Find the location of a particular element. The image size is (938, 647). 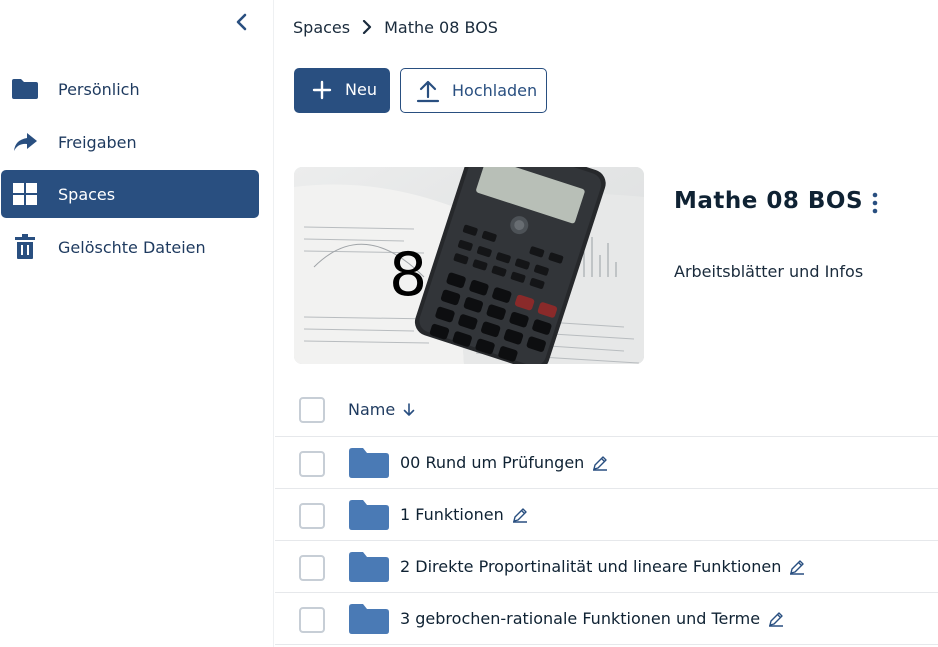

upload-button-label: Hochladen is located at coordinates (495, 90).